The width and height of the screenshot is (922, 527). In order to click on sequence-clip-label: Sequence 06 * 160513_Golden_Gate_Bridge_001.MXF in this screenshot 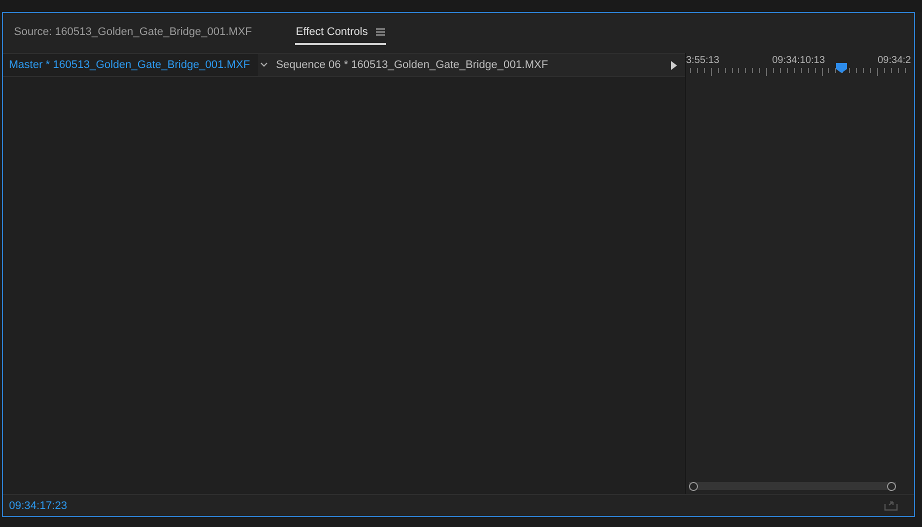, I will do `click(473, 65)`.